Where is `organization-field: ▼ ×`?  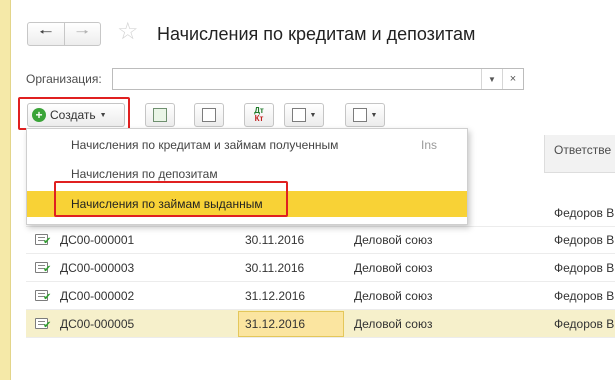 organization-field: ▼ × is located at coordinates (318, 79).